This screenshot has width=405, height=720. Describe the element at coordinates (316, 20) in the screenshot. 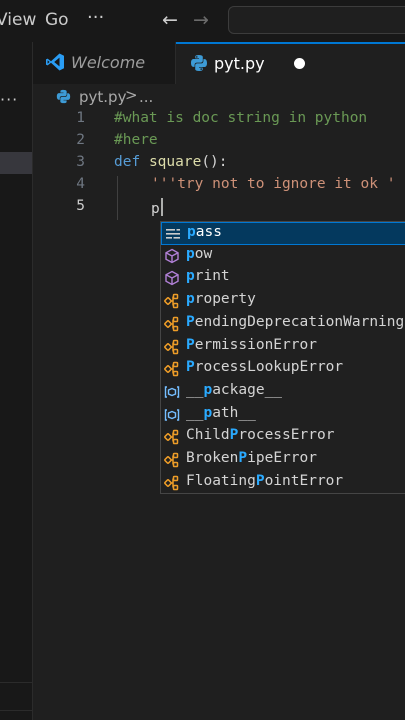

I see `command-center-search` at that location.